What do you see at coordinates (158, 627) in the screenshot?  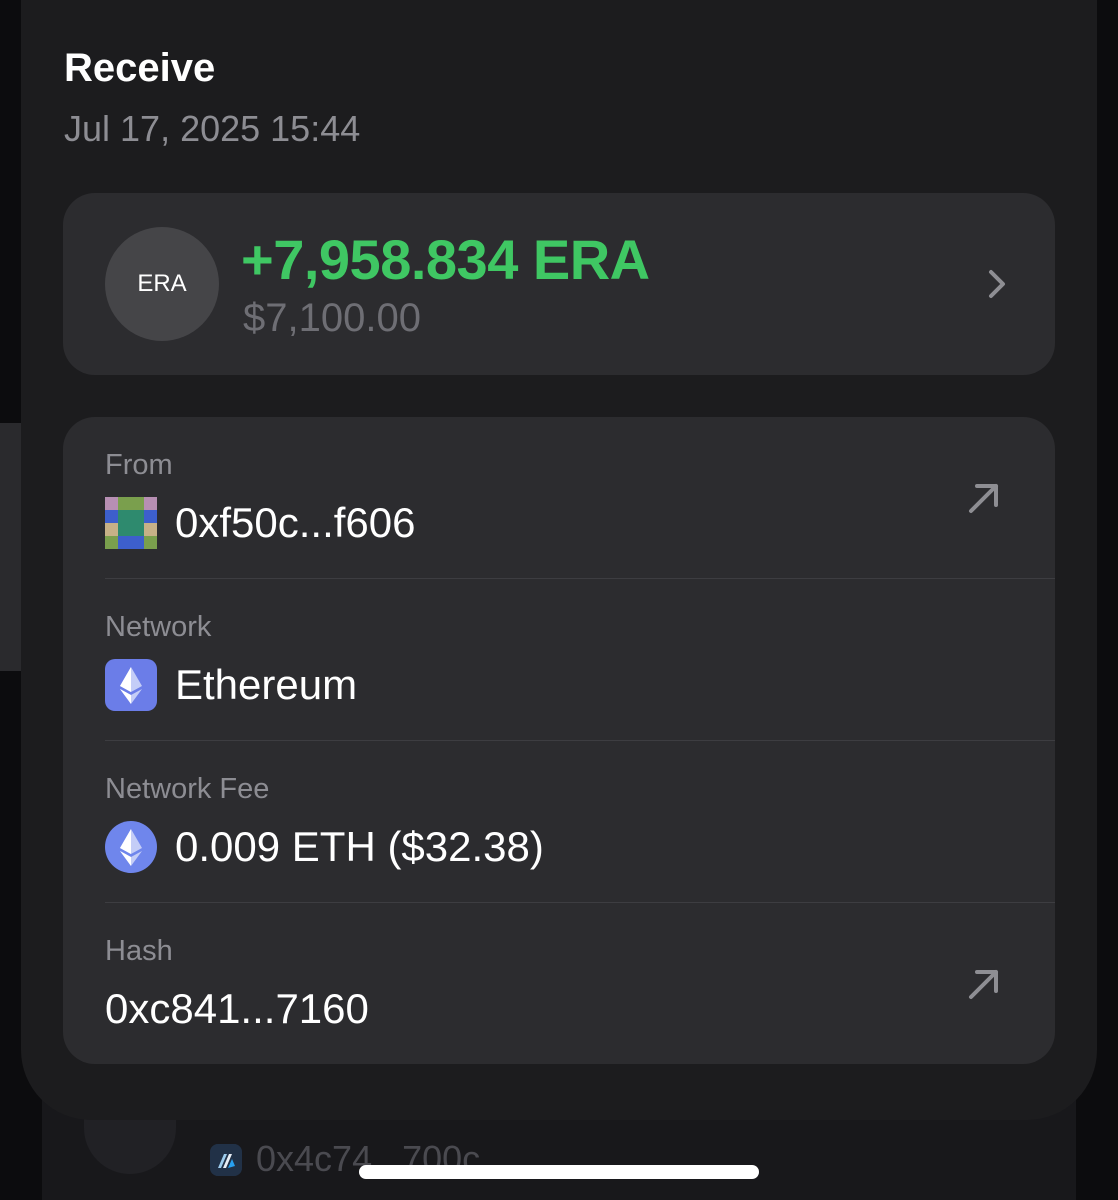 I see `network-label: Network` at bounding box center [158, 627].